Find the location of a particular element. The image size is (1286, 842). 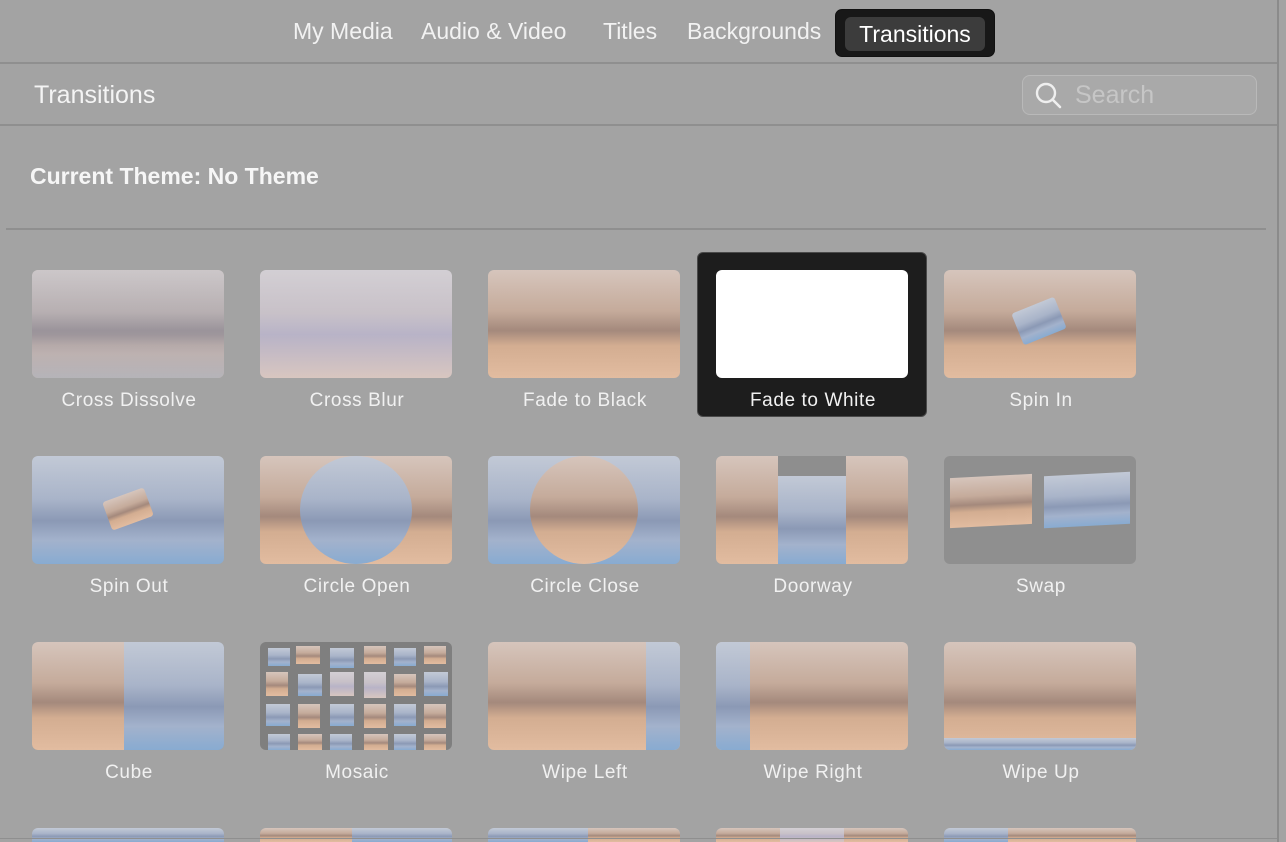

wipe-right-thumbnail is located at coordinates (812, 696).